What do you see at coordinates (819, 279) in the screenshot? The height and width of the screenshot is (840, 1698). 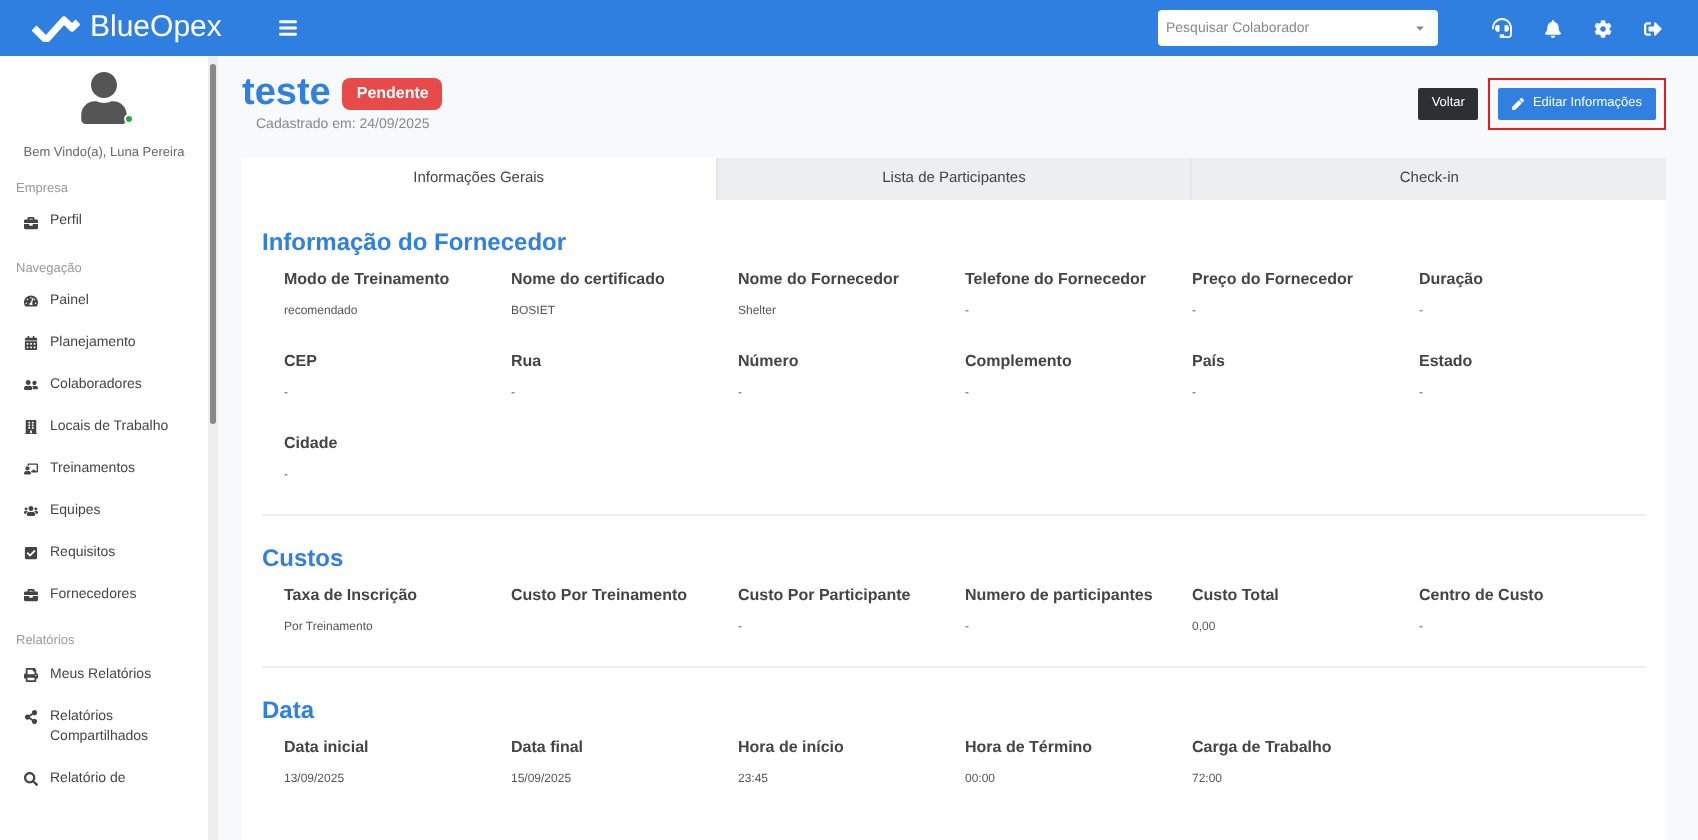 I see `field-label: Nome do Fornecedor` at bounding box center [819, 279].